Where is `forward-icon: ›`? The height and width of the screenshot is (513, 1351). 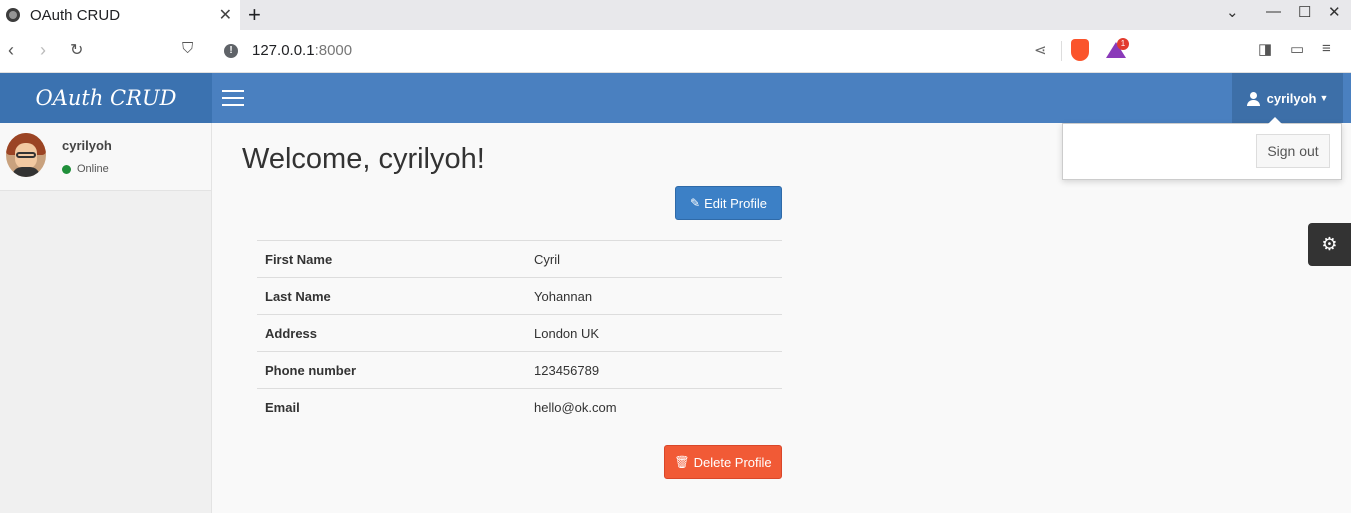
forward-icon: › is located at coordinates (43, 50).